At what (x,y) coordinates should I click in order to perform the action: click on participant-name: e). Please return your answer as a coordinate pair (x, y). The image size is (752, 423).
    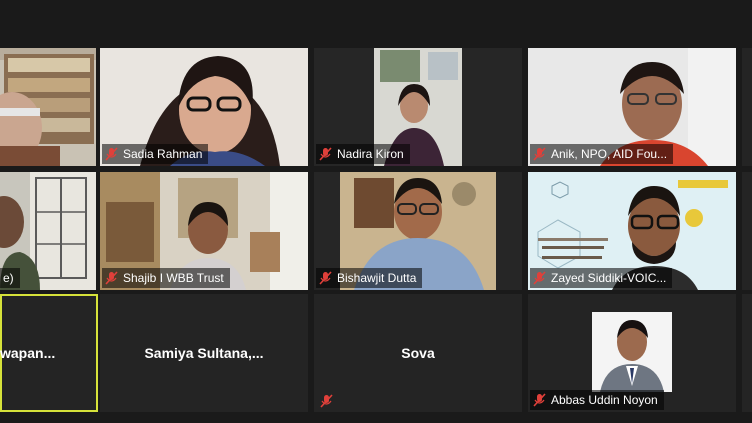
    Looking at the image, I should click on (8, 278).